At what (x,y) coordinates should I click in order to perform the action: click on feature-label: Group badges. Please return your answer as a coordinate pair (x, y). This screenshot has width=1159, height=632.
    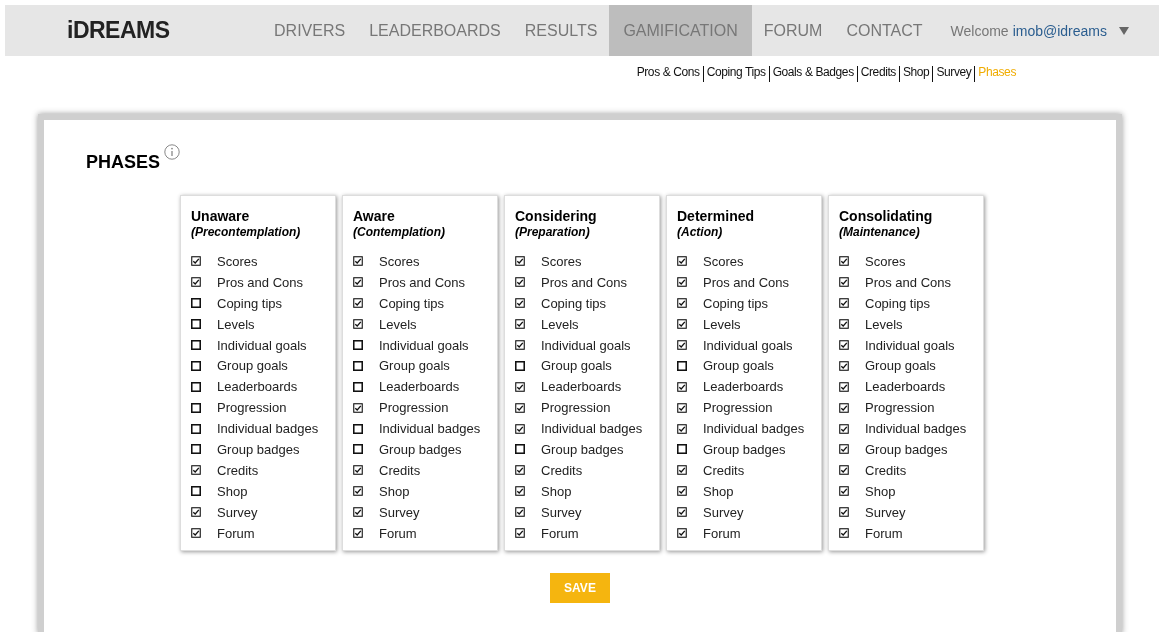
    Looking at the image, I should click on (582, 449).